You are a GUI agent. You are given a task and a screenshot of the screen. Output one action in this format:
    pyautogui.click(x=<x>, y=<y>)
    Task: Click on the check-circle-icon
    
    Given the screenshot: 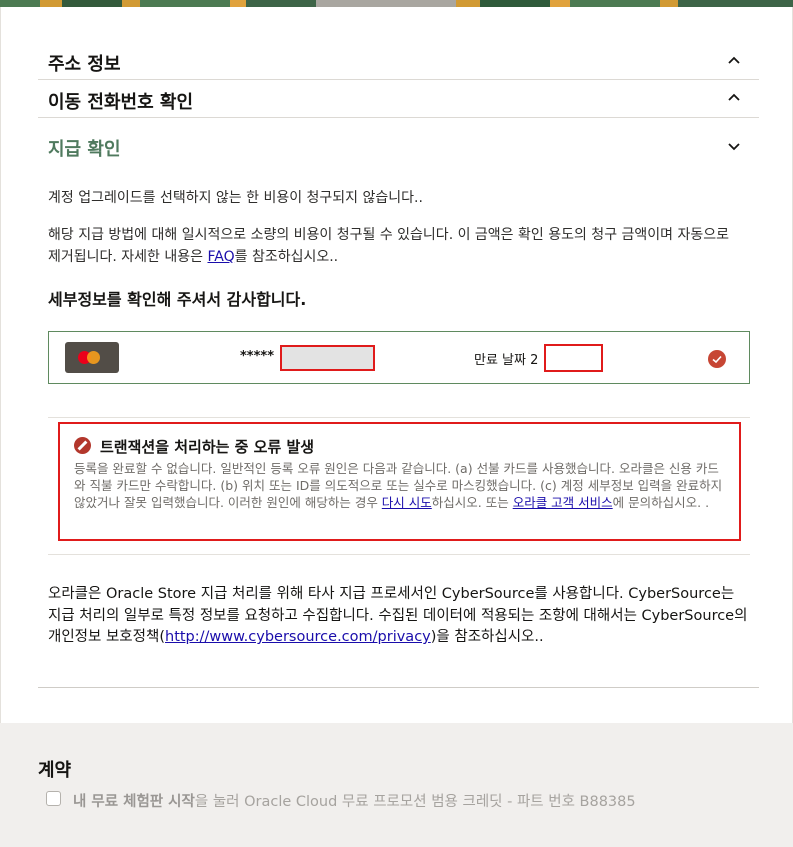 What is the action you would take?
    pyautogui.click(x=717, y=359)
    